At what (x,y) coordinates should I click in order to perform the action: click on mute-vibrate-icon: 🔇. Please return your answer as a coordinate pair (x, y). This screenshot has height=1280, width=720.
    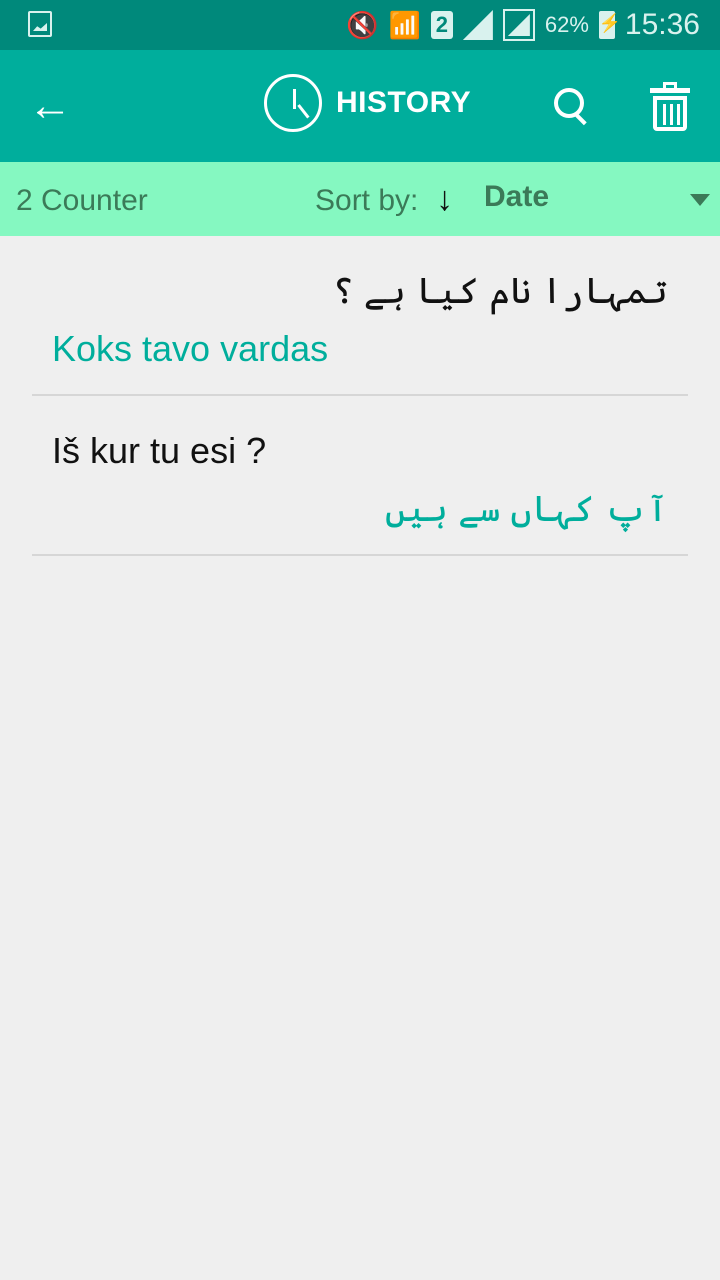
    Looking at the image, I should click on (362, 25).